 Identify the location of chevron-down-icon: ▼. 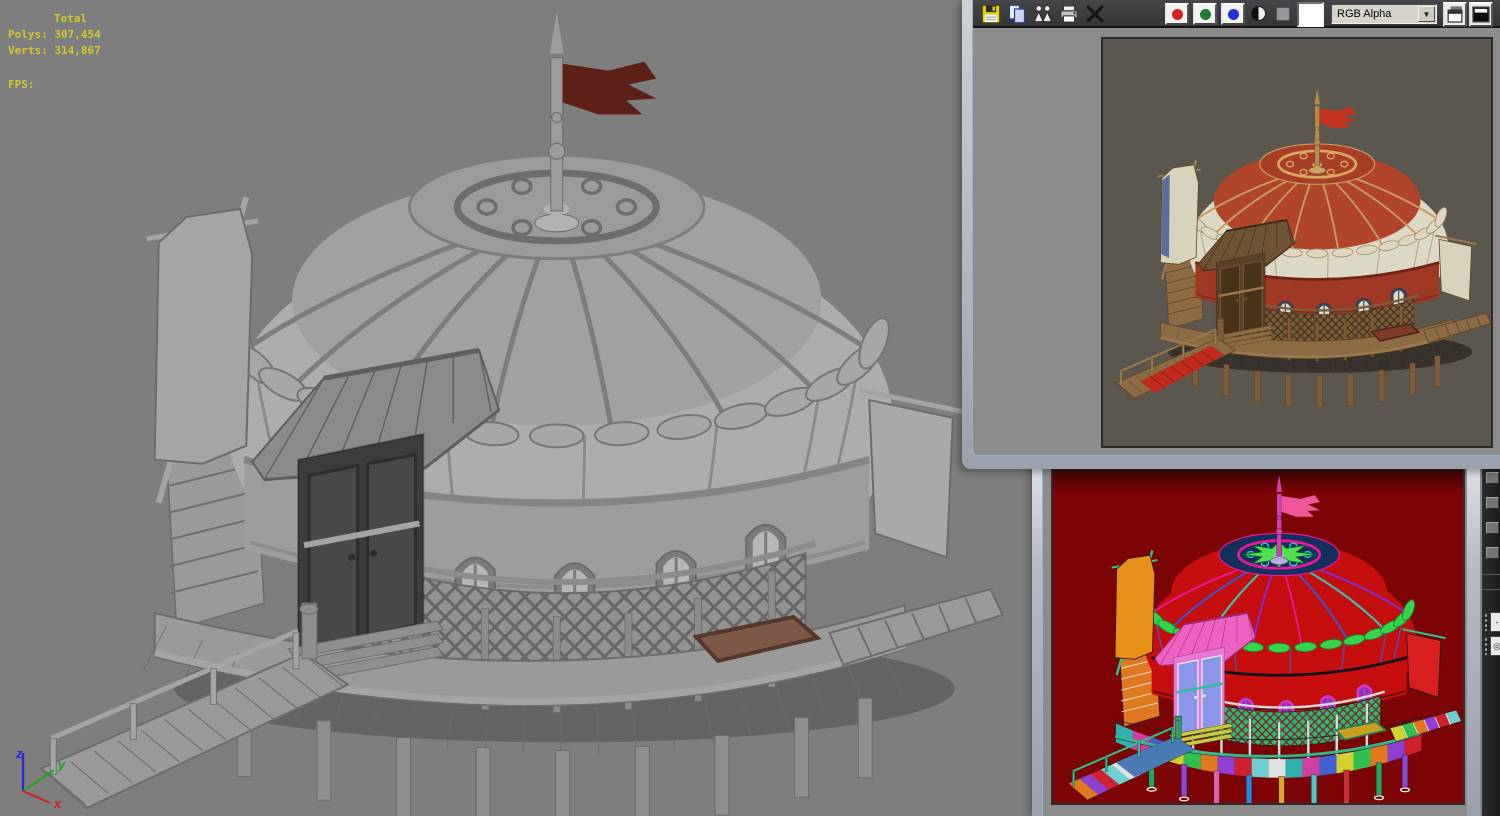
(1426, 14).